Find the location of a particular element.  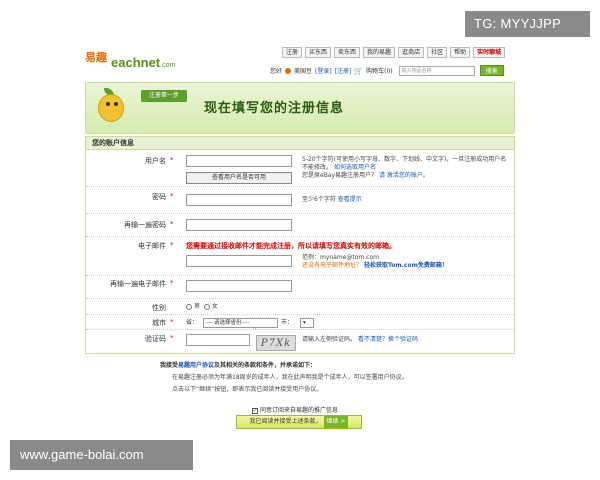

male-radio is located at coordinates (189, 306).